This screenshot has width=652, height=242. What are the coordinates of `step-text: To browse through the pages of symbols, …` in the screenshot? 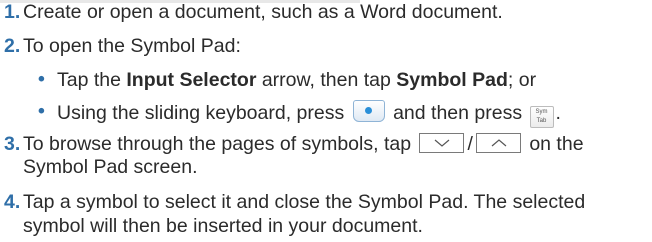 It's located at (303, 144).